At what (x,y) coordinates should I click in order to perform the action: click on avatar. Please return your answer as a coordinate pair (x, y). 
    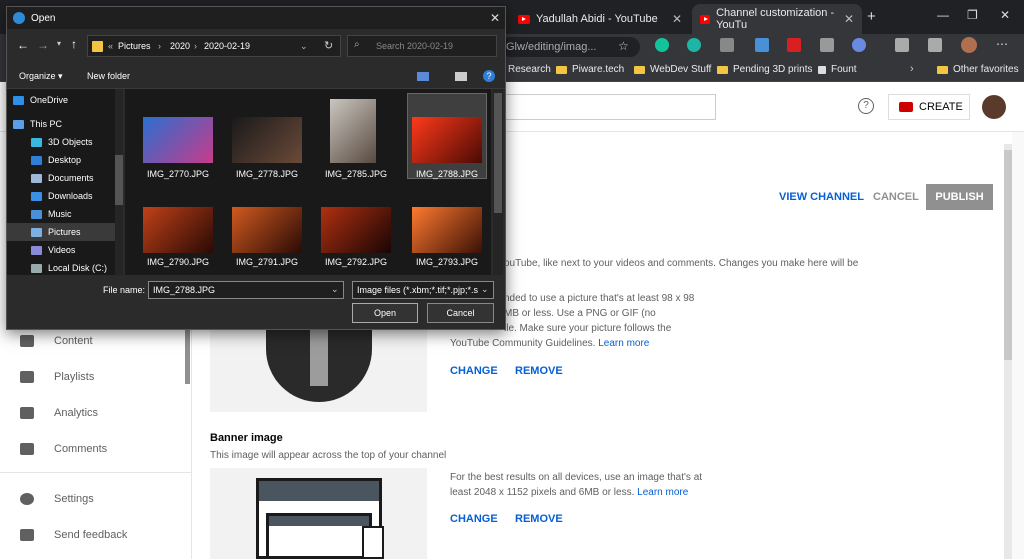
    Looking at the image, I should click on (994, 107).